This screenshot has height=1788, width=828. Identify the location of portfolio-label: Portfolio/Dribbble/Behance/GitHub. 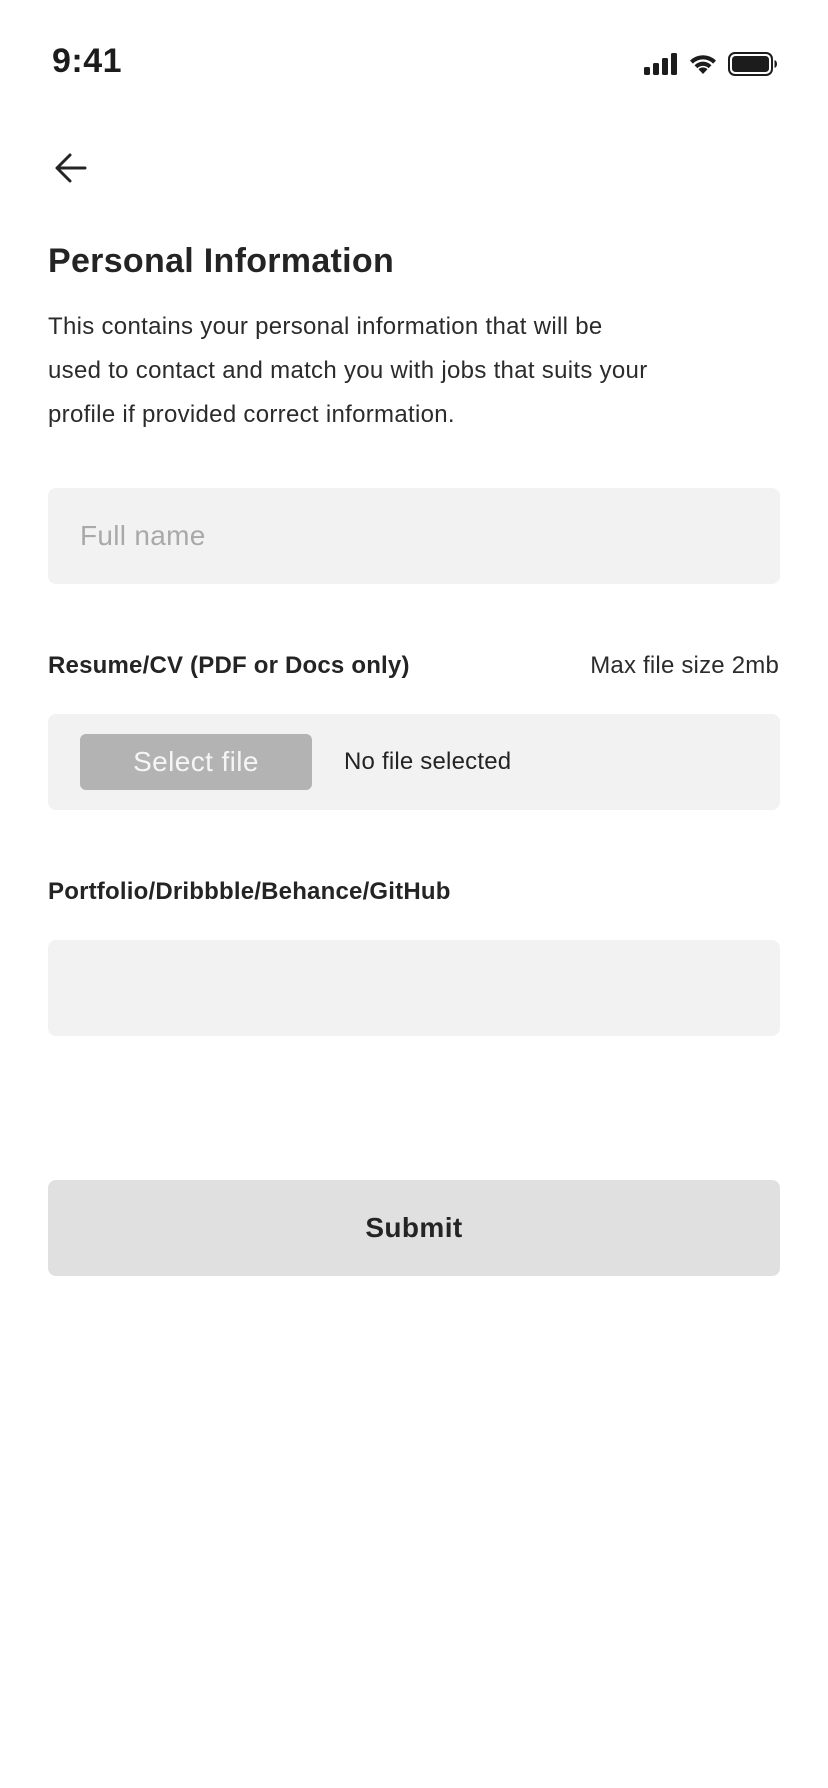
(249, 891).